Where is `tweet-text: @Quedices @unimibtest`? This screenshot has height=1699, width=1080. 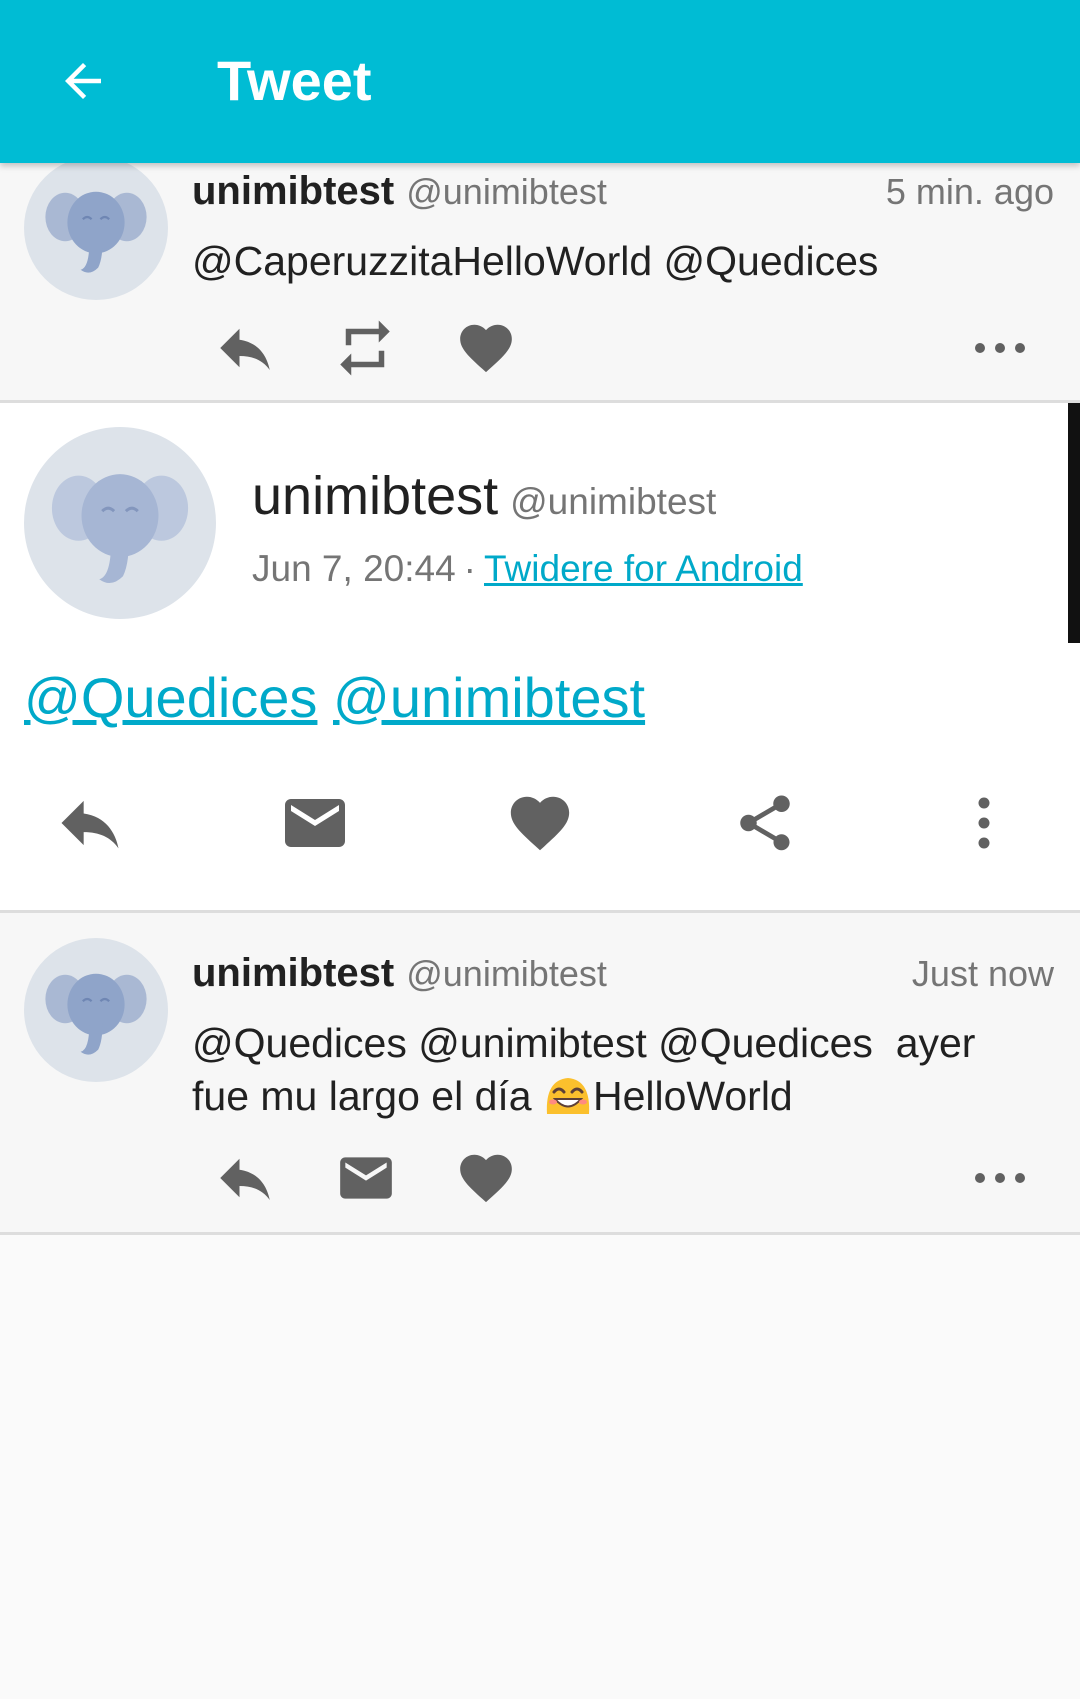
tweet-text: @Quedices @unimibtest is located at coordinates (334, 698).